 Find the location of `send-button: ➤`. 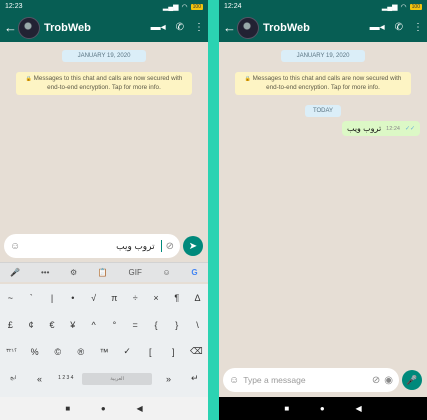

send-button: ➤ is located at coordinates (193, 246).